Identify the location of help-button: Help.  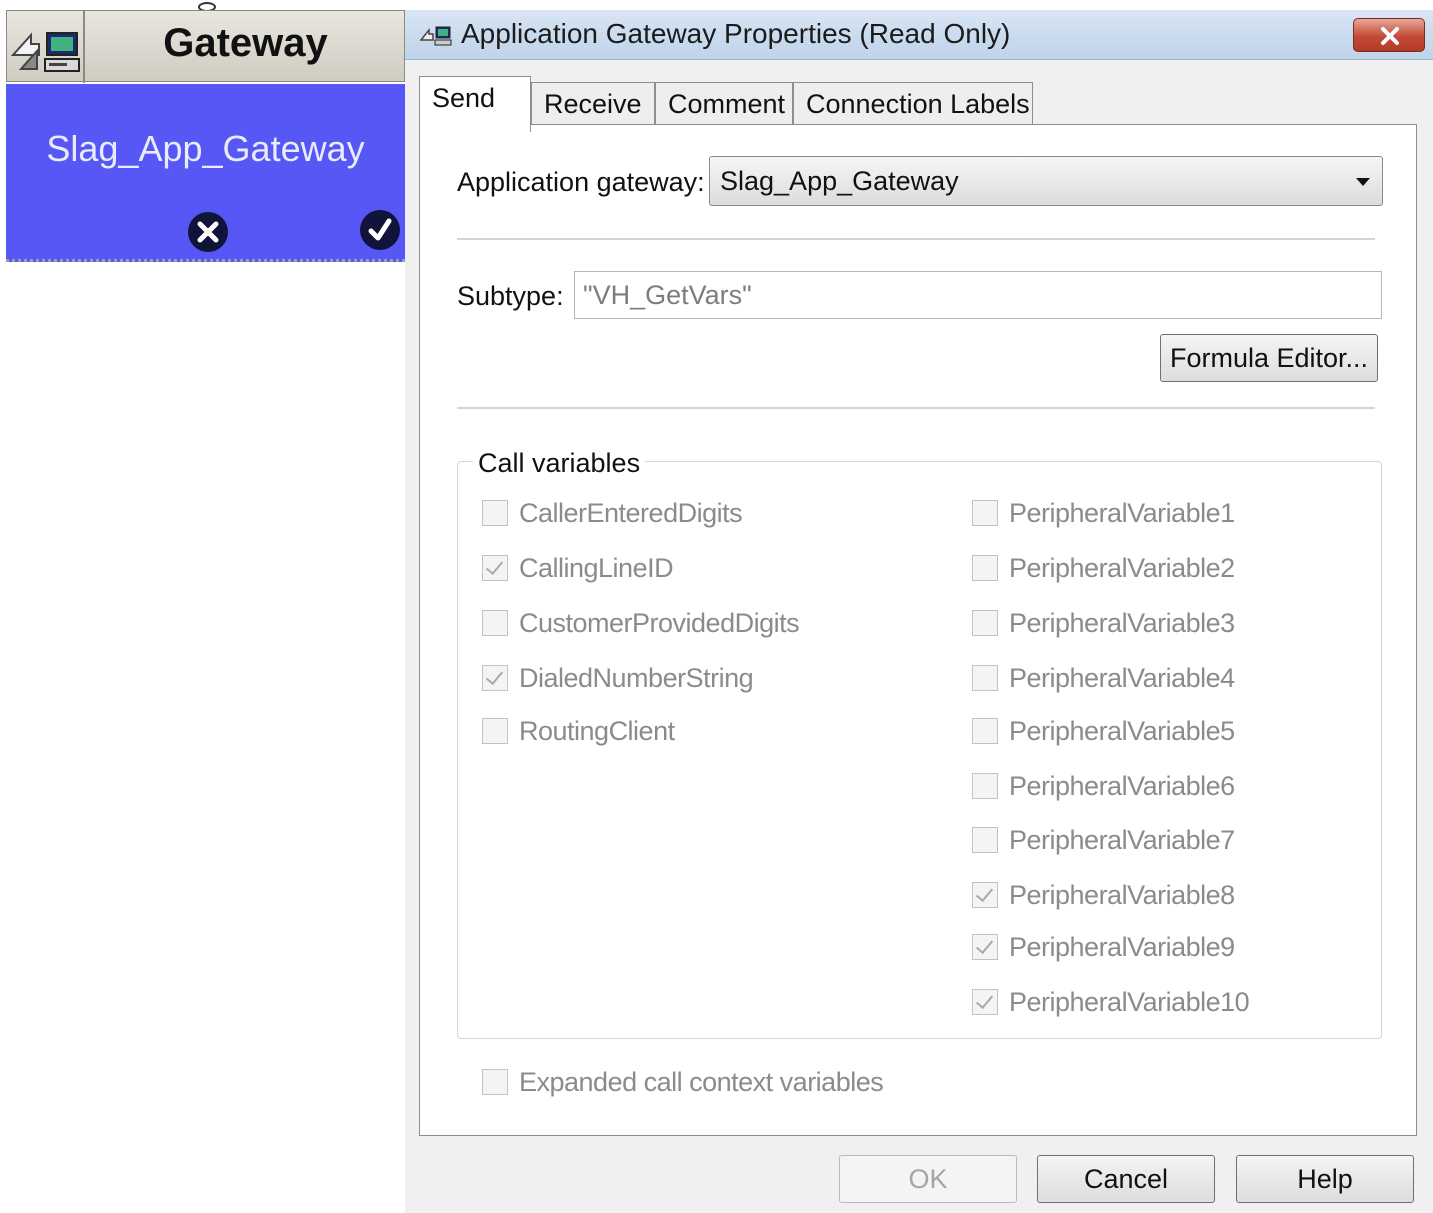
(1325, 1179).